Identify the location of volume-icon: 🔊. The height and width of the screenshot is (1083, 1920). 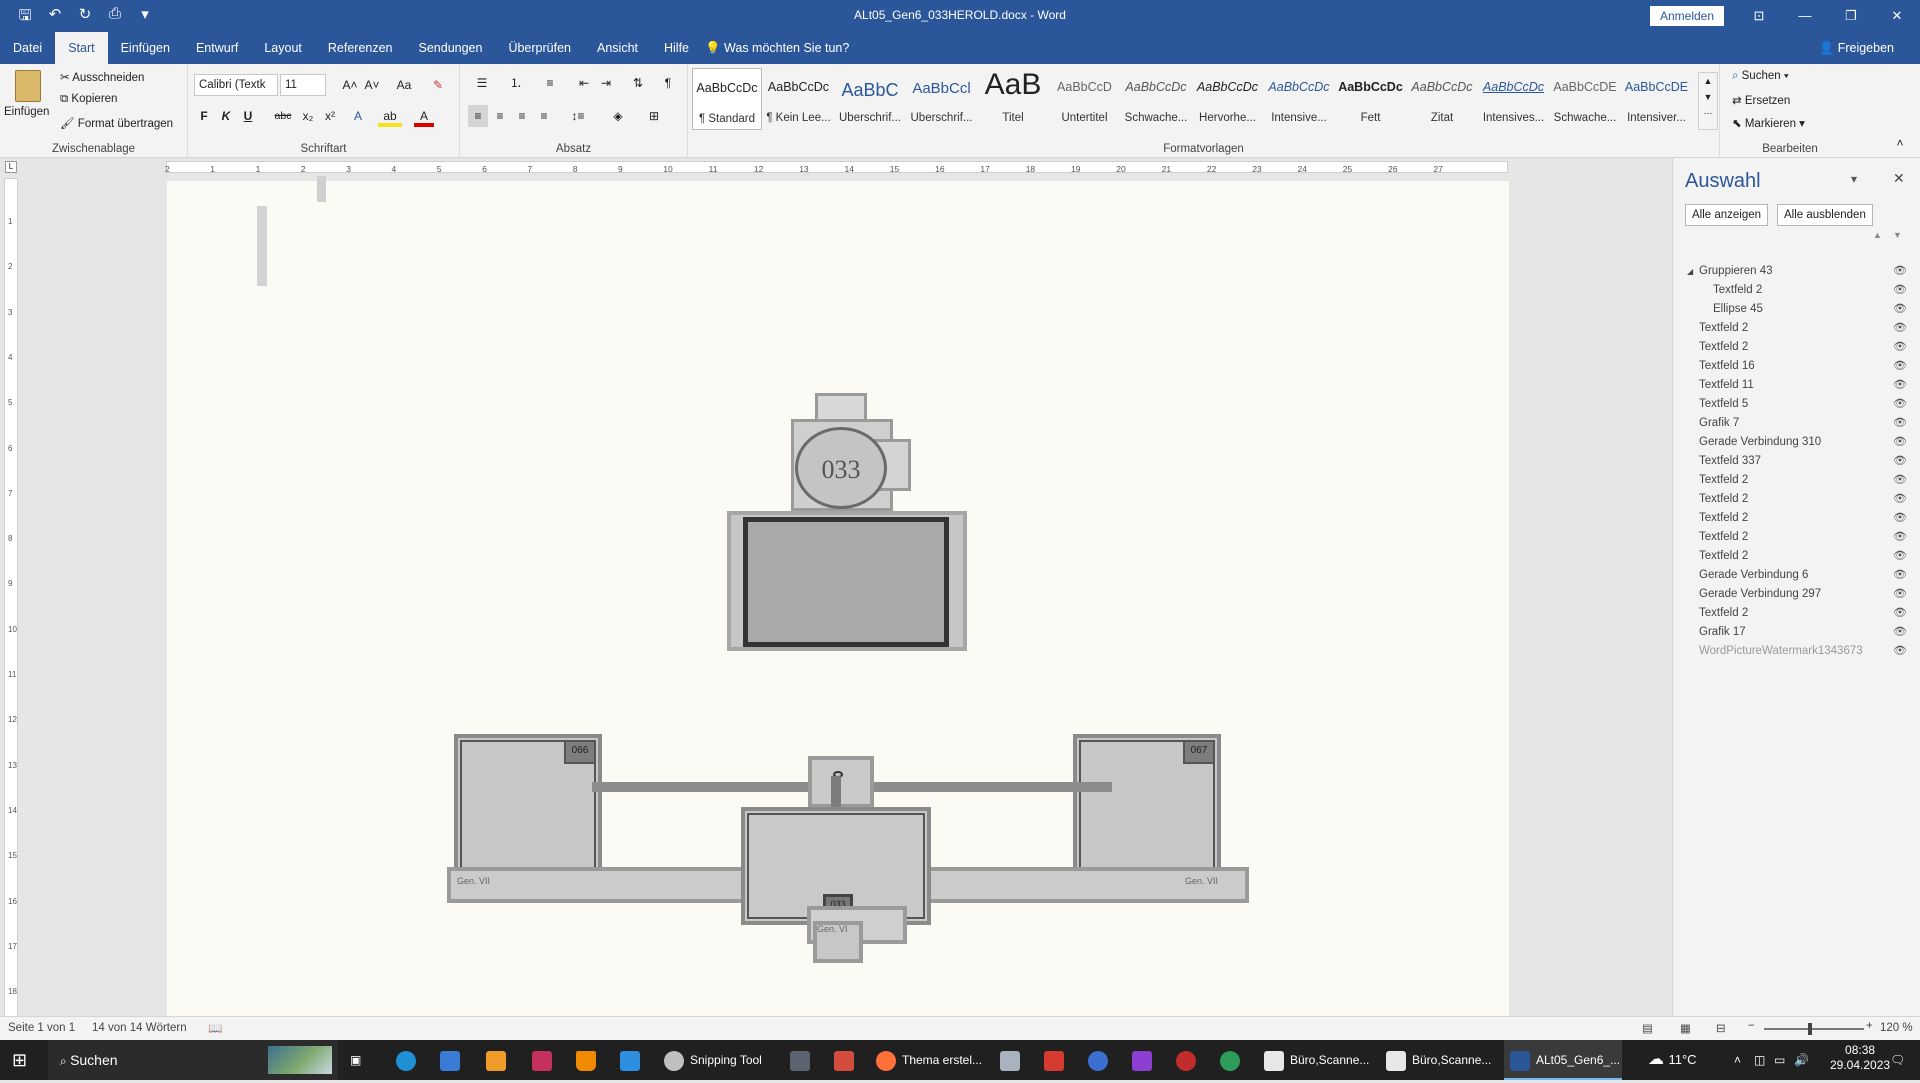
(1801, 1060).